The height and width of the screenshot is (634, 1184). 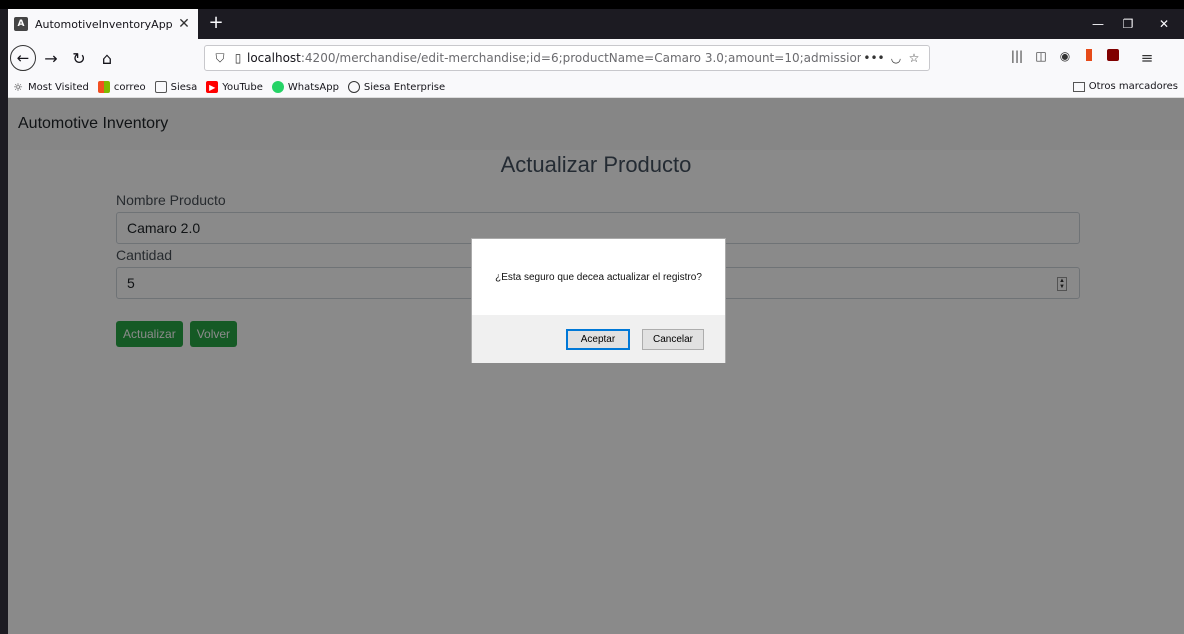 I want to click on gear-icon: ☼, so click(x=18, y=87).